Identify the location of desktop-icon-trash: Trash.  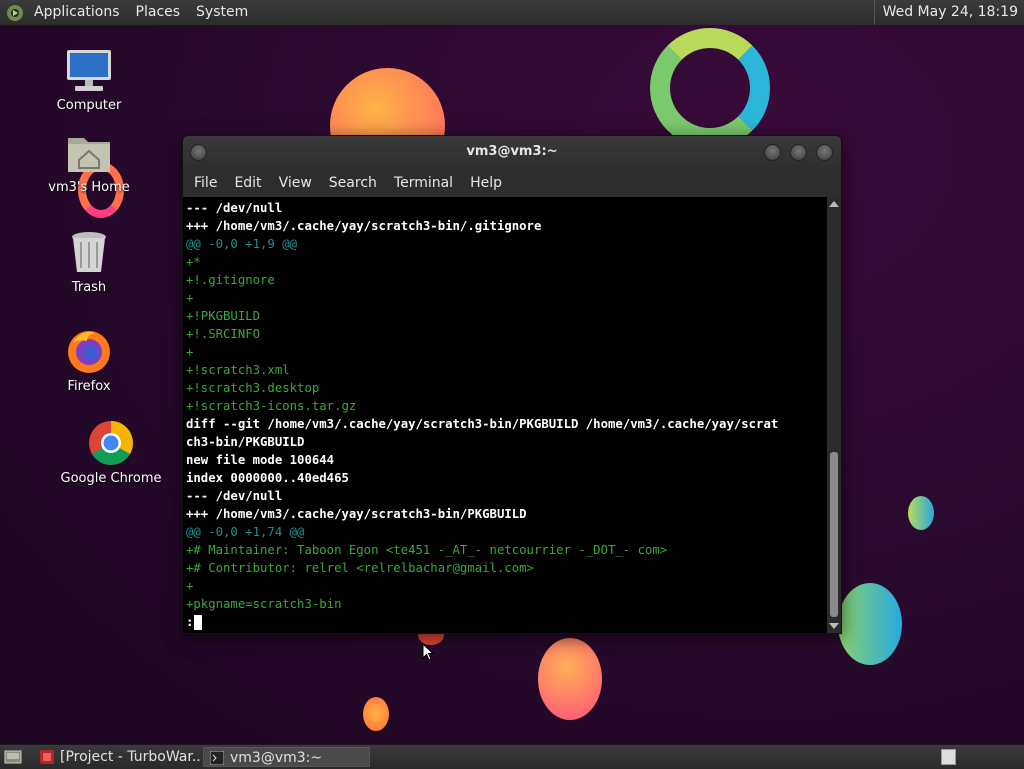
(89, 261).